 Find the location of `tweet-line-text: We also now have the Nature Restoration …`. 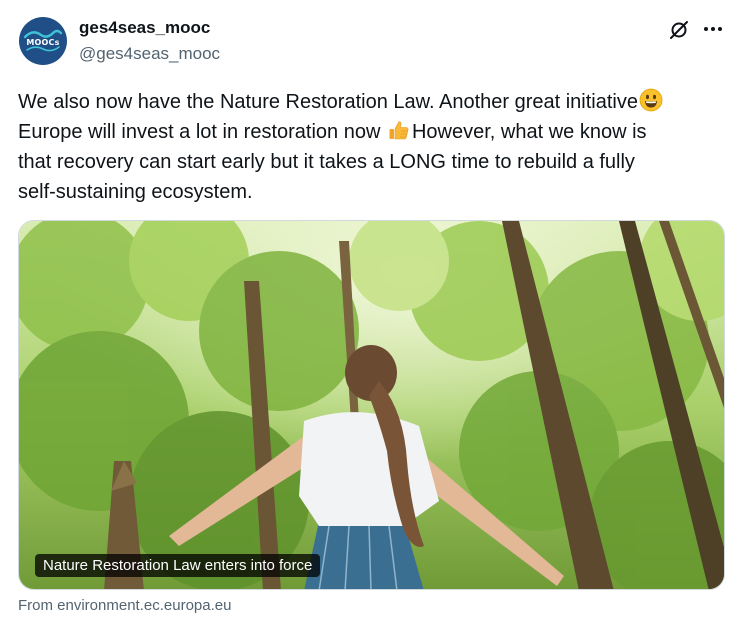

tweet-line-text: We also now have the Nature Restoration … is located at coordinates (328, 102).